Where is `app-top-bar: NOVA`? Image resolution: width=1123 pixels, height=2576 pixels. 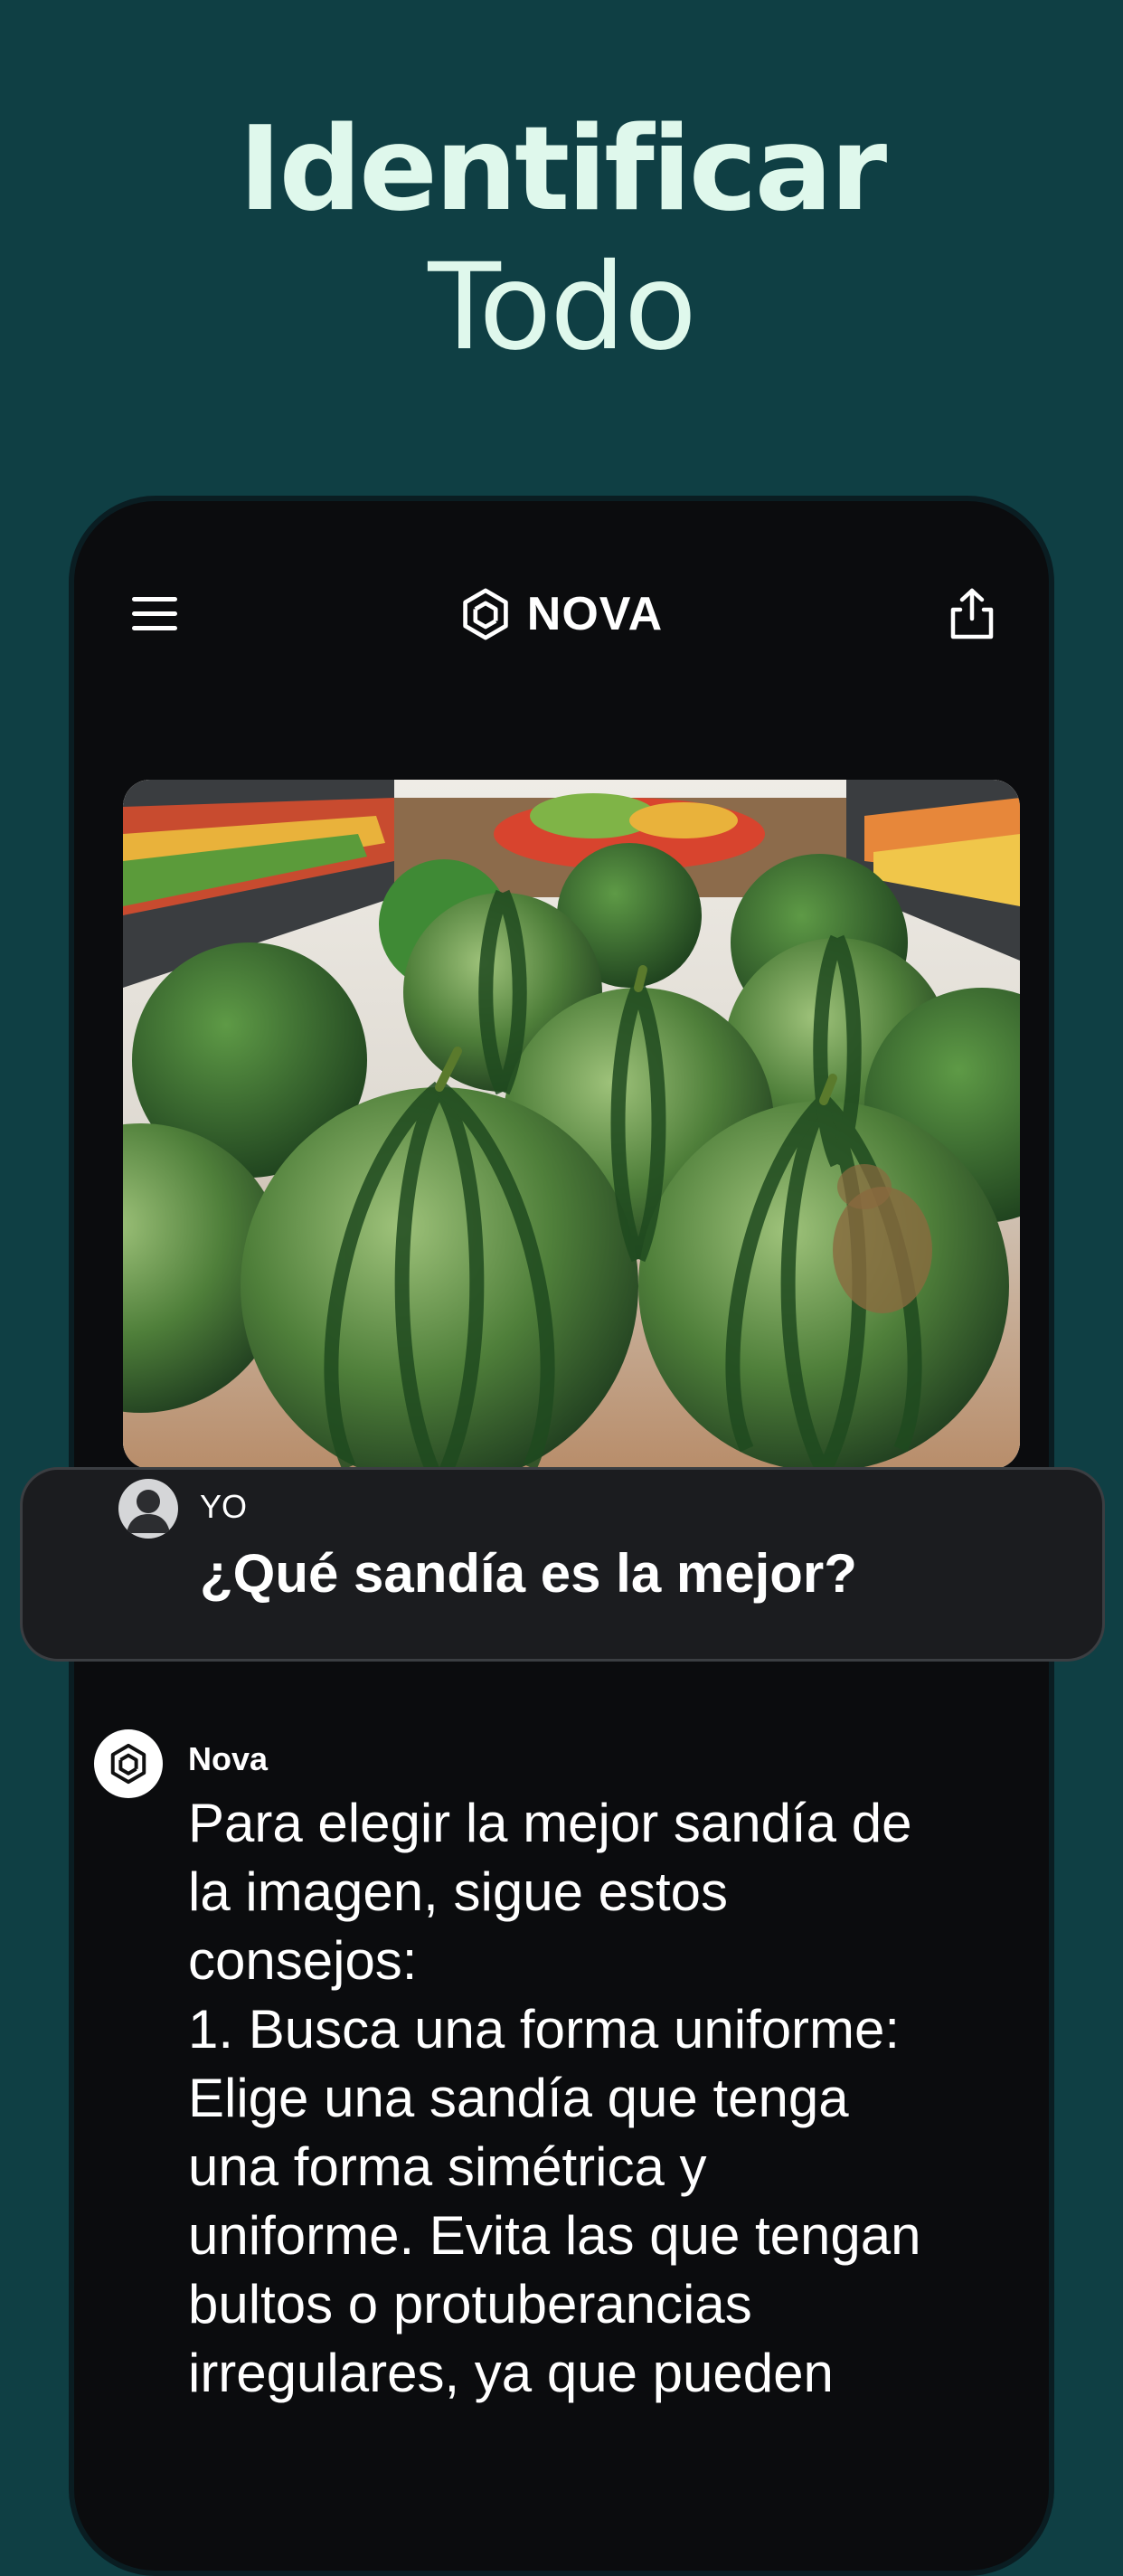
app-top-bar: NOVA is located at coordinates (561, 614).